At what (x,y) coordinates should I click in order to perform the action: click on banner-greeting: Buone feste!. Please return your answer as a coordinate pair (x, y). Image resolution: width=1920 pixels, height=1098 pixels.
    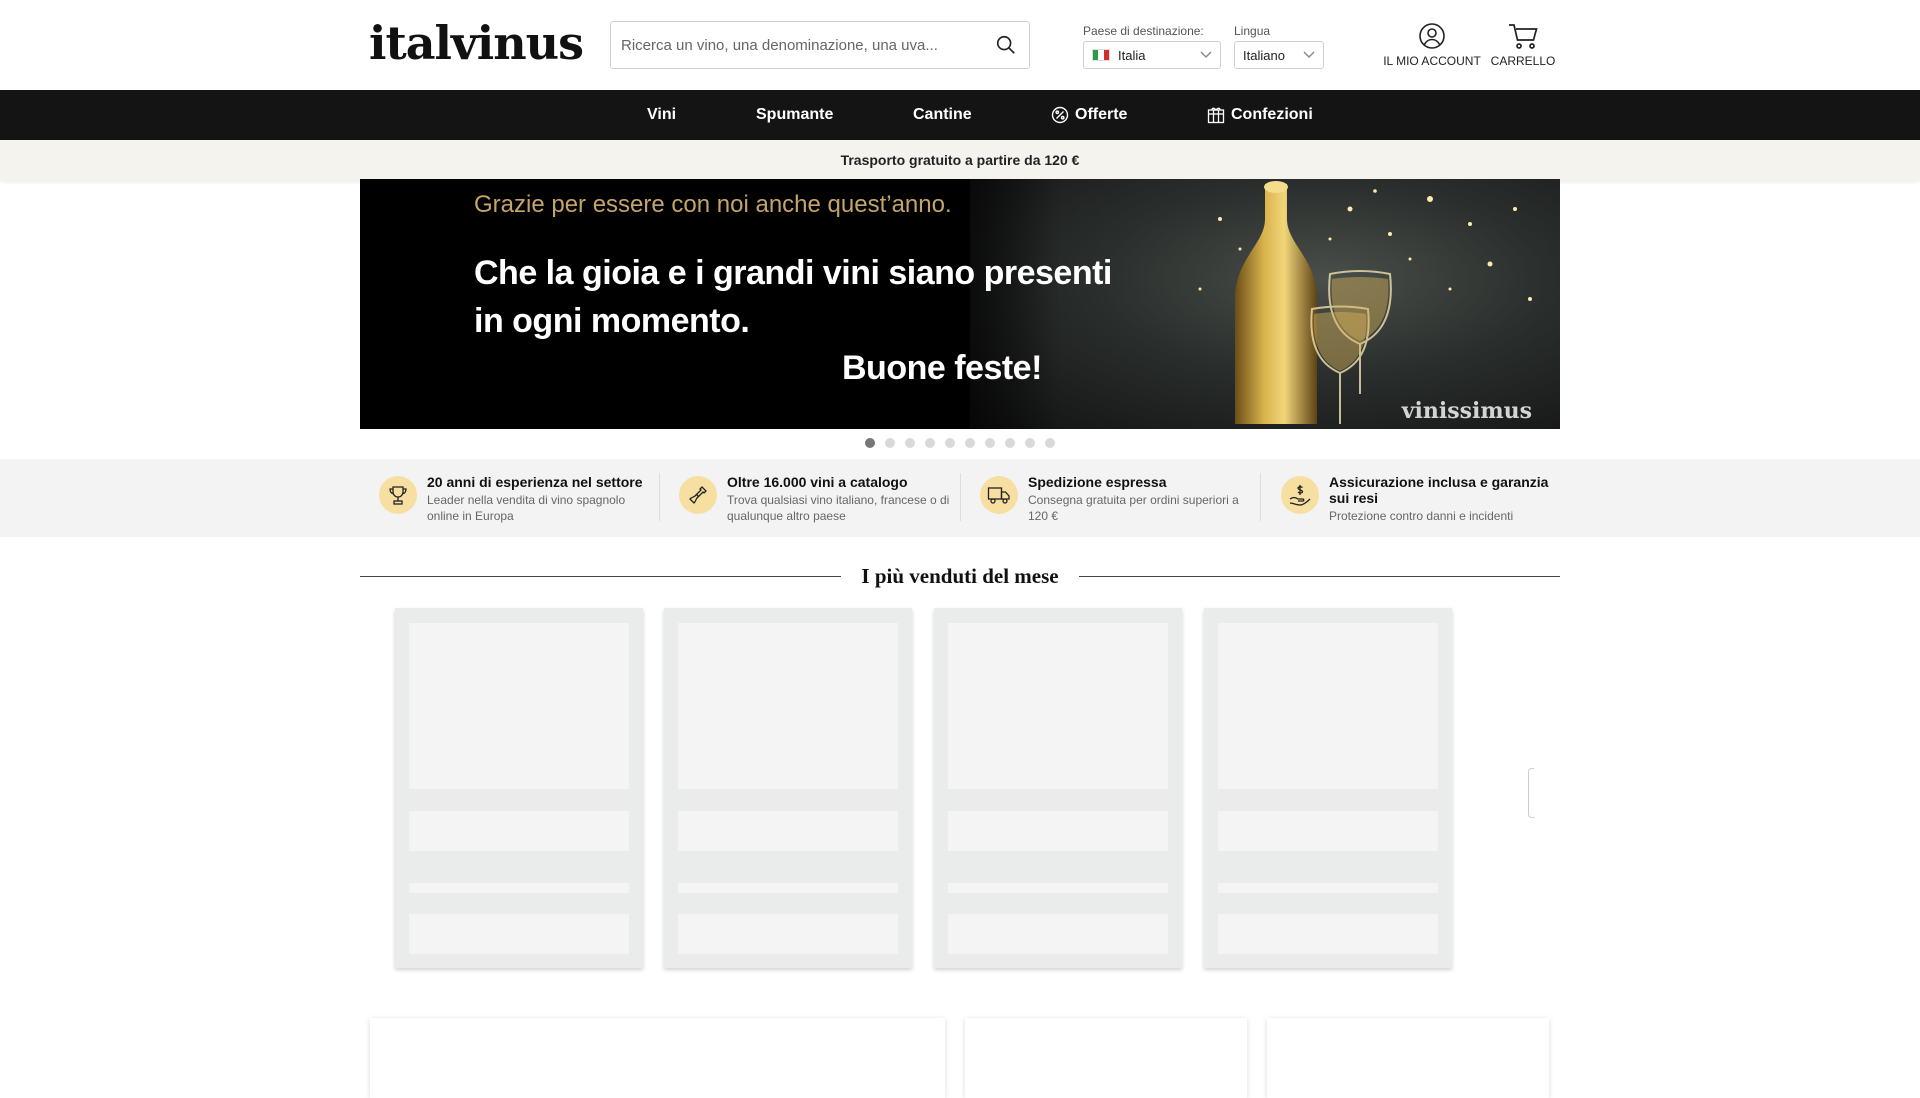
    Looking at the image, I should click on (942, 368).